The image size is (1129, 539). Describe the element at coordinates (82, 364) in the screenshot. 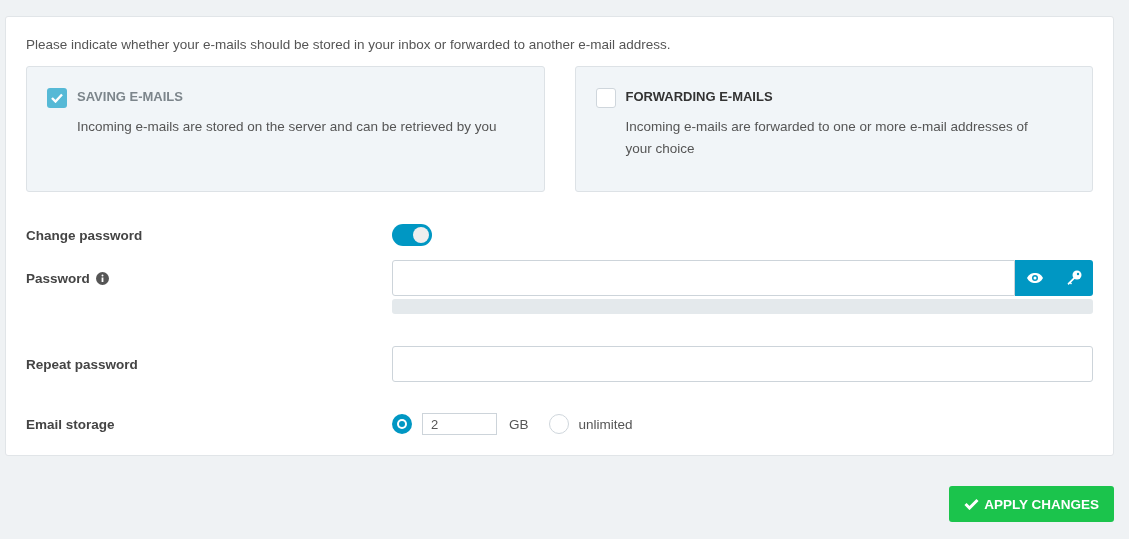

I see `field-label: Repeat password` at that location.